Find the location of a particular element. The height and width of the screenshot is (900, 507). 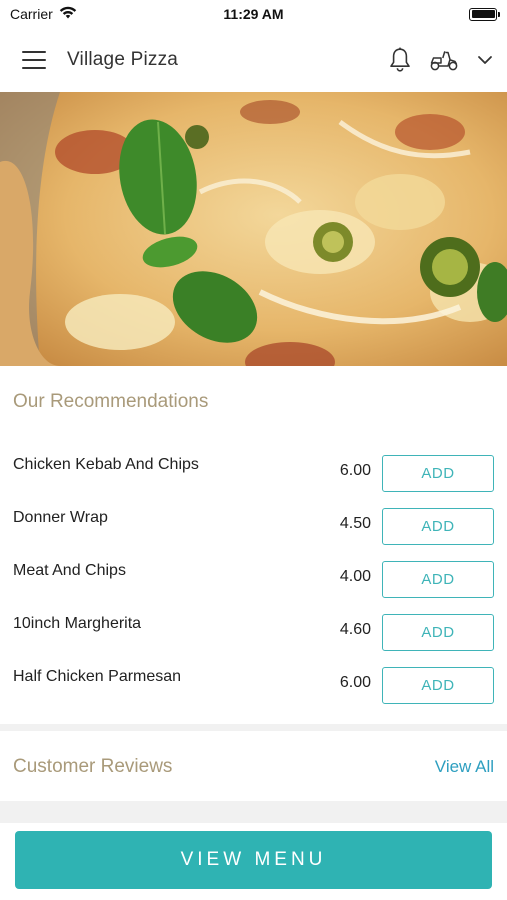

menu-icon is located at coordinates (34, 60).